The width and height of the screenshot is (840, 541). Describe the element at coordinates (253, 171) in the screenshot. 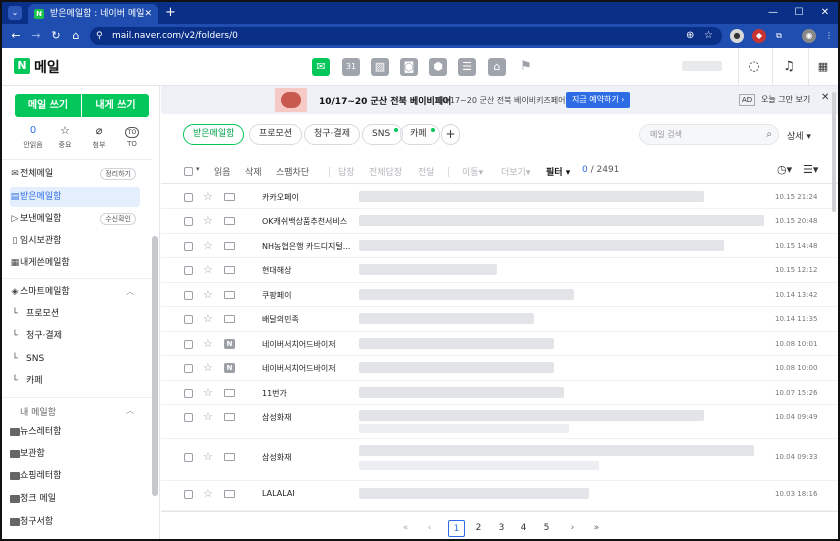

I see `delete-button: 삭제` at that location.